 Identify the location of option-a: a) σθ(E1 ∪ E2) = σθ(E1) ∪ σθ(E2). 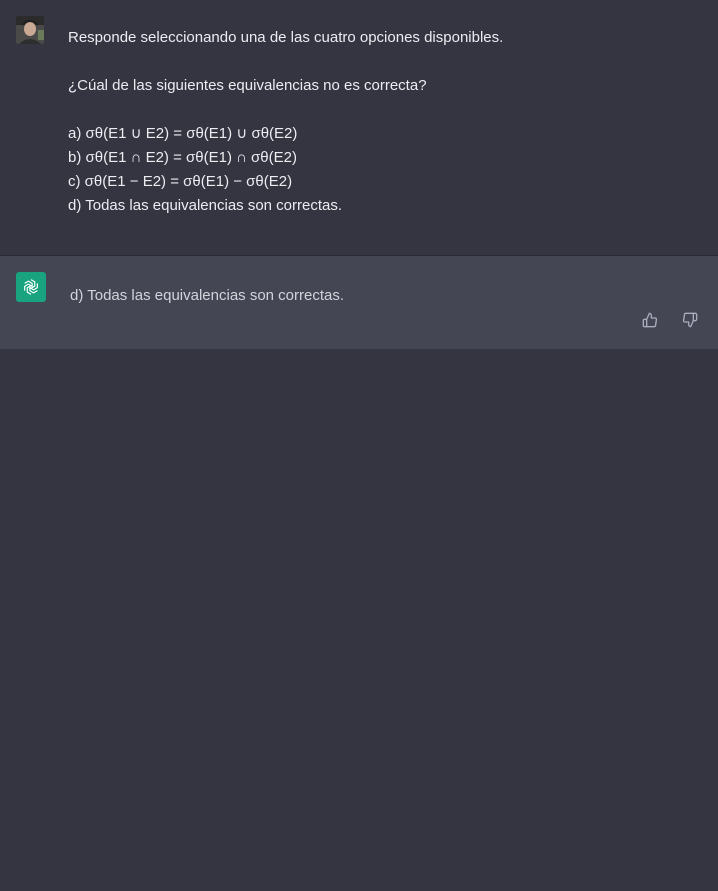
(183, 133).